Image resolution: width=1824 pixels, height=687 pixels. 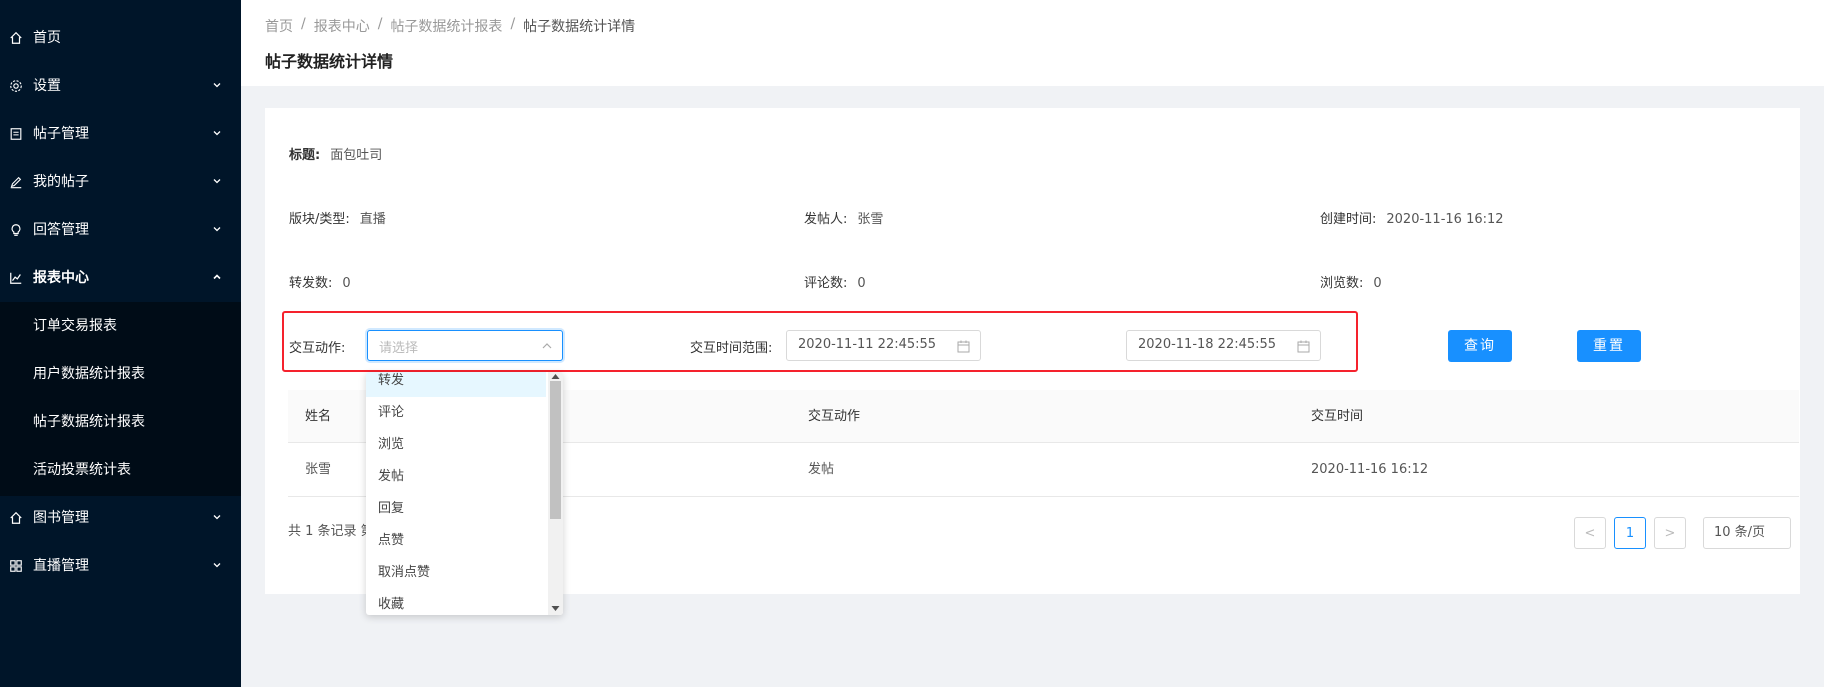 I want to click on sidebar-item-label: 回答管理, so click(x=61, y=230).